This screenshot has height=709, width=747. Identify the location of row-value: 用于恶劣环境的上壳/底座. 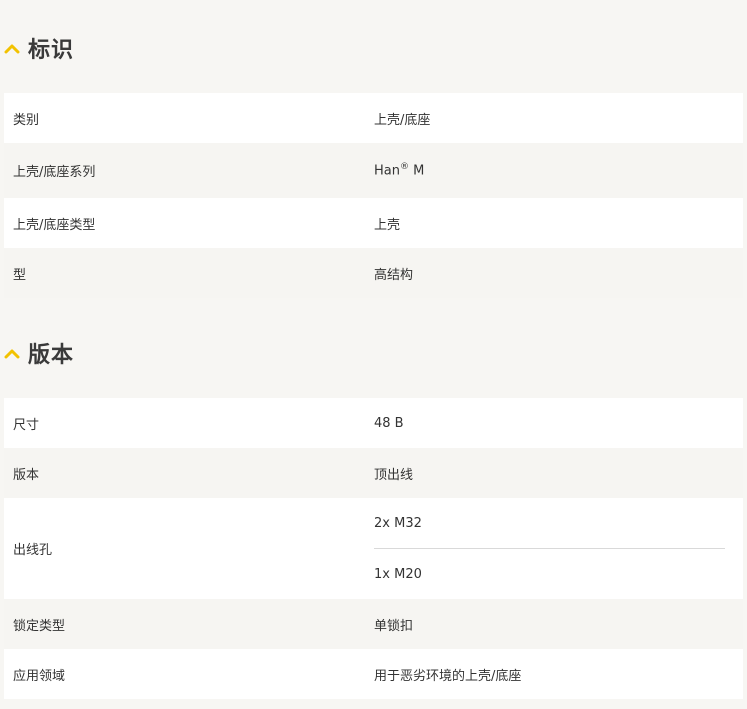
(448, 676).